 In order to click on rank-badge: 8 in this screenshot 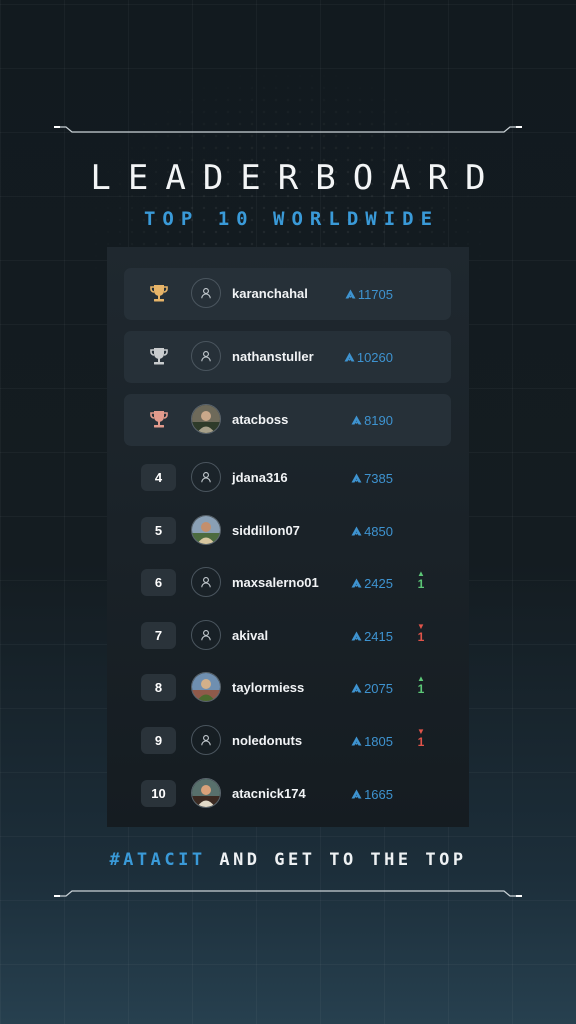, I will do `click(158, 687)`.